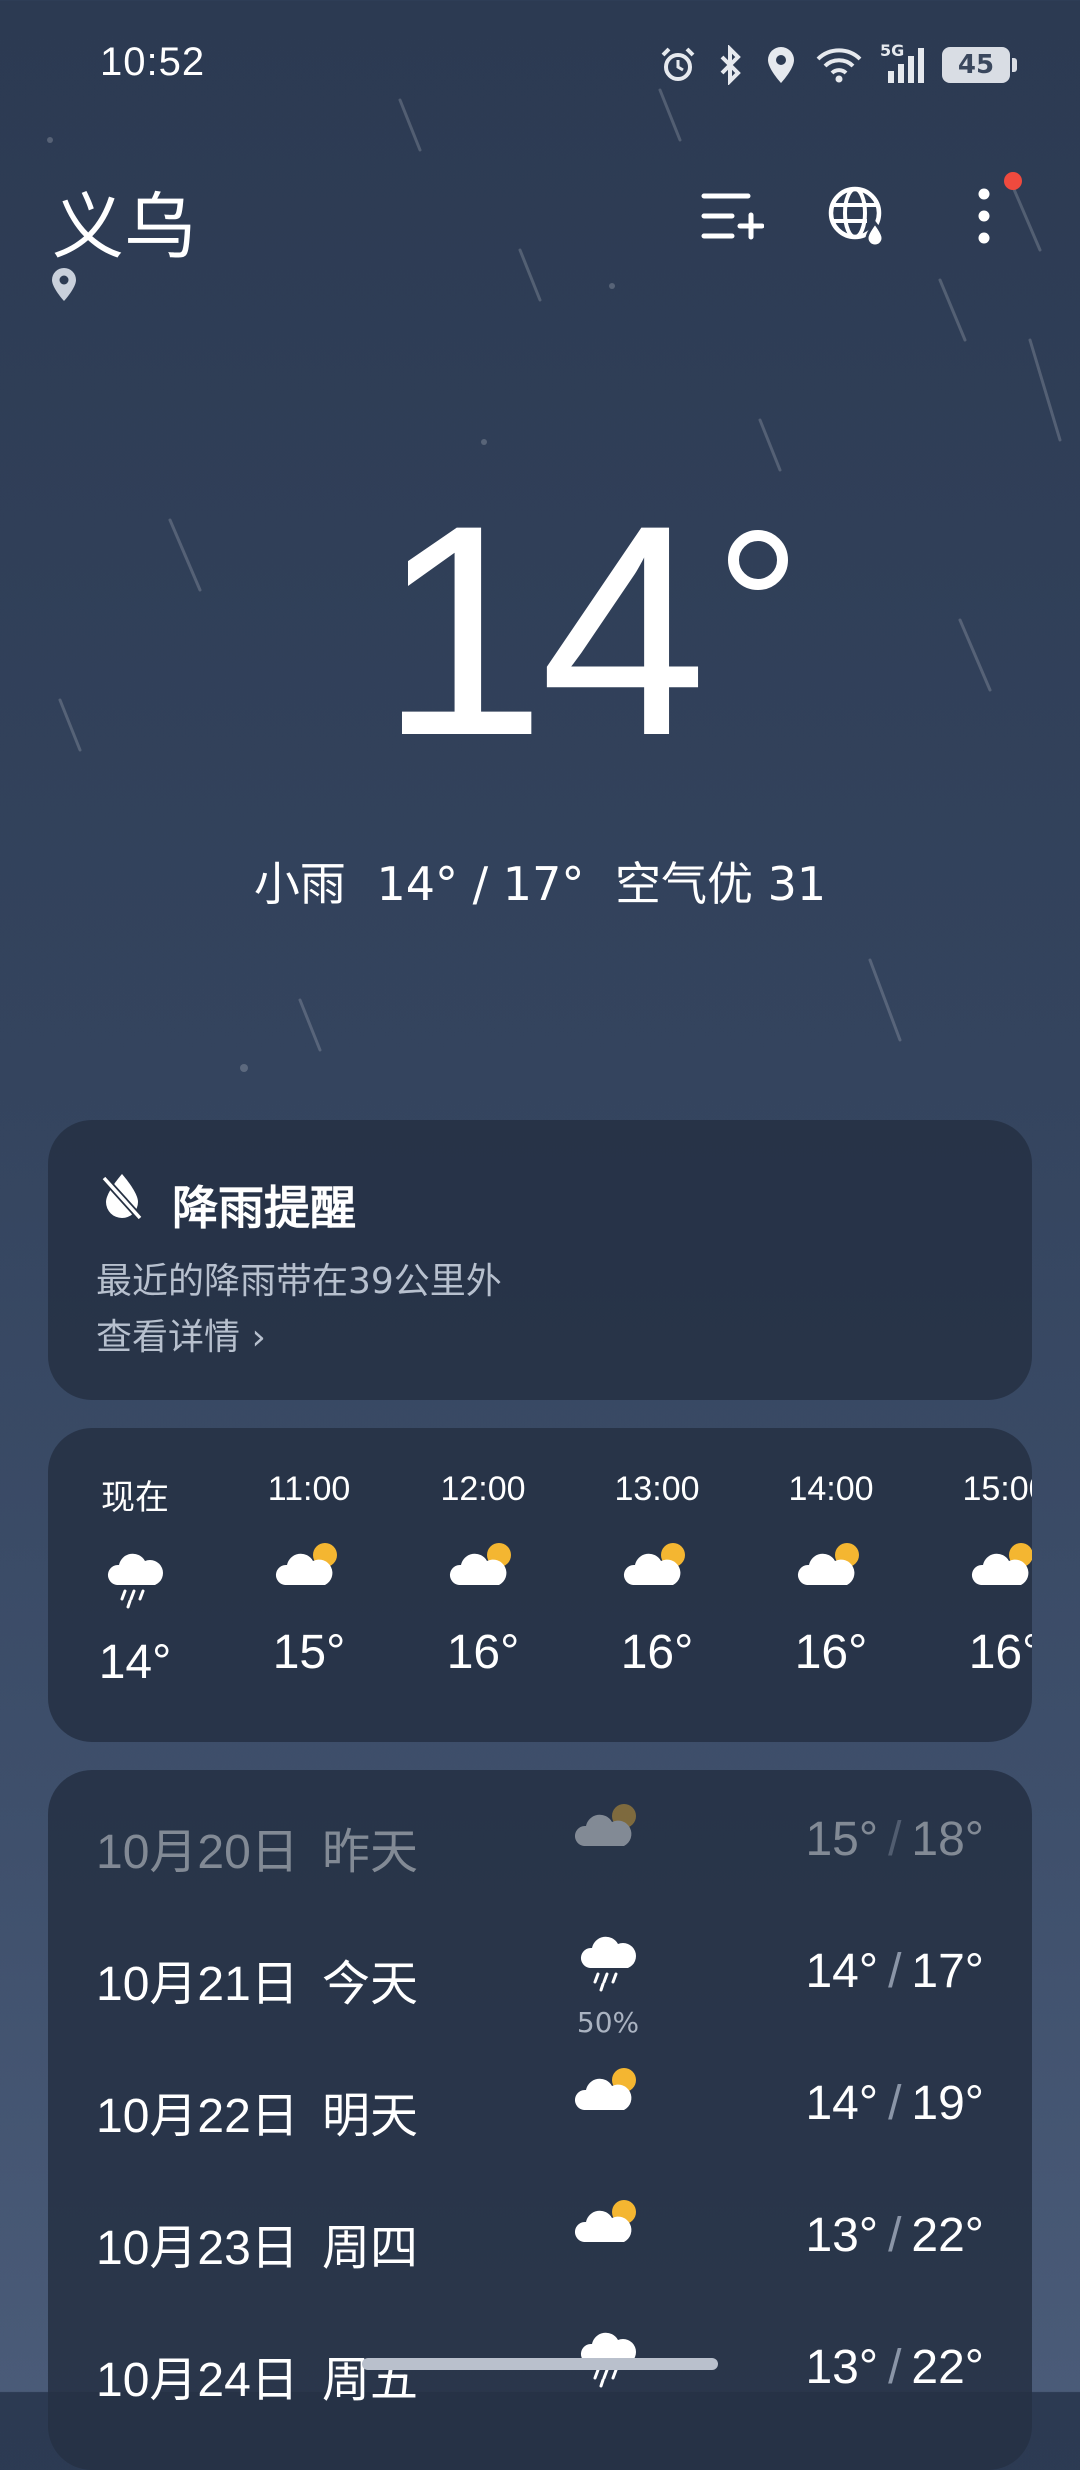 This screenshot has width=1080, height=2470. What do you see at coordinates (1013, 181) in the screenshot?
I see `notification-dot` at bounding box center [1013, 181].